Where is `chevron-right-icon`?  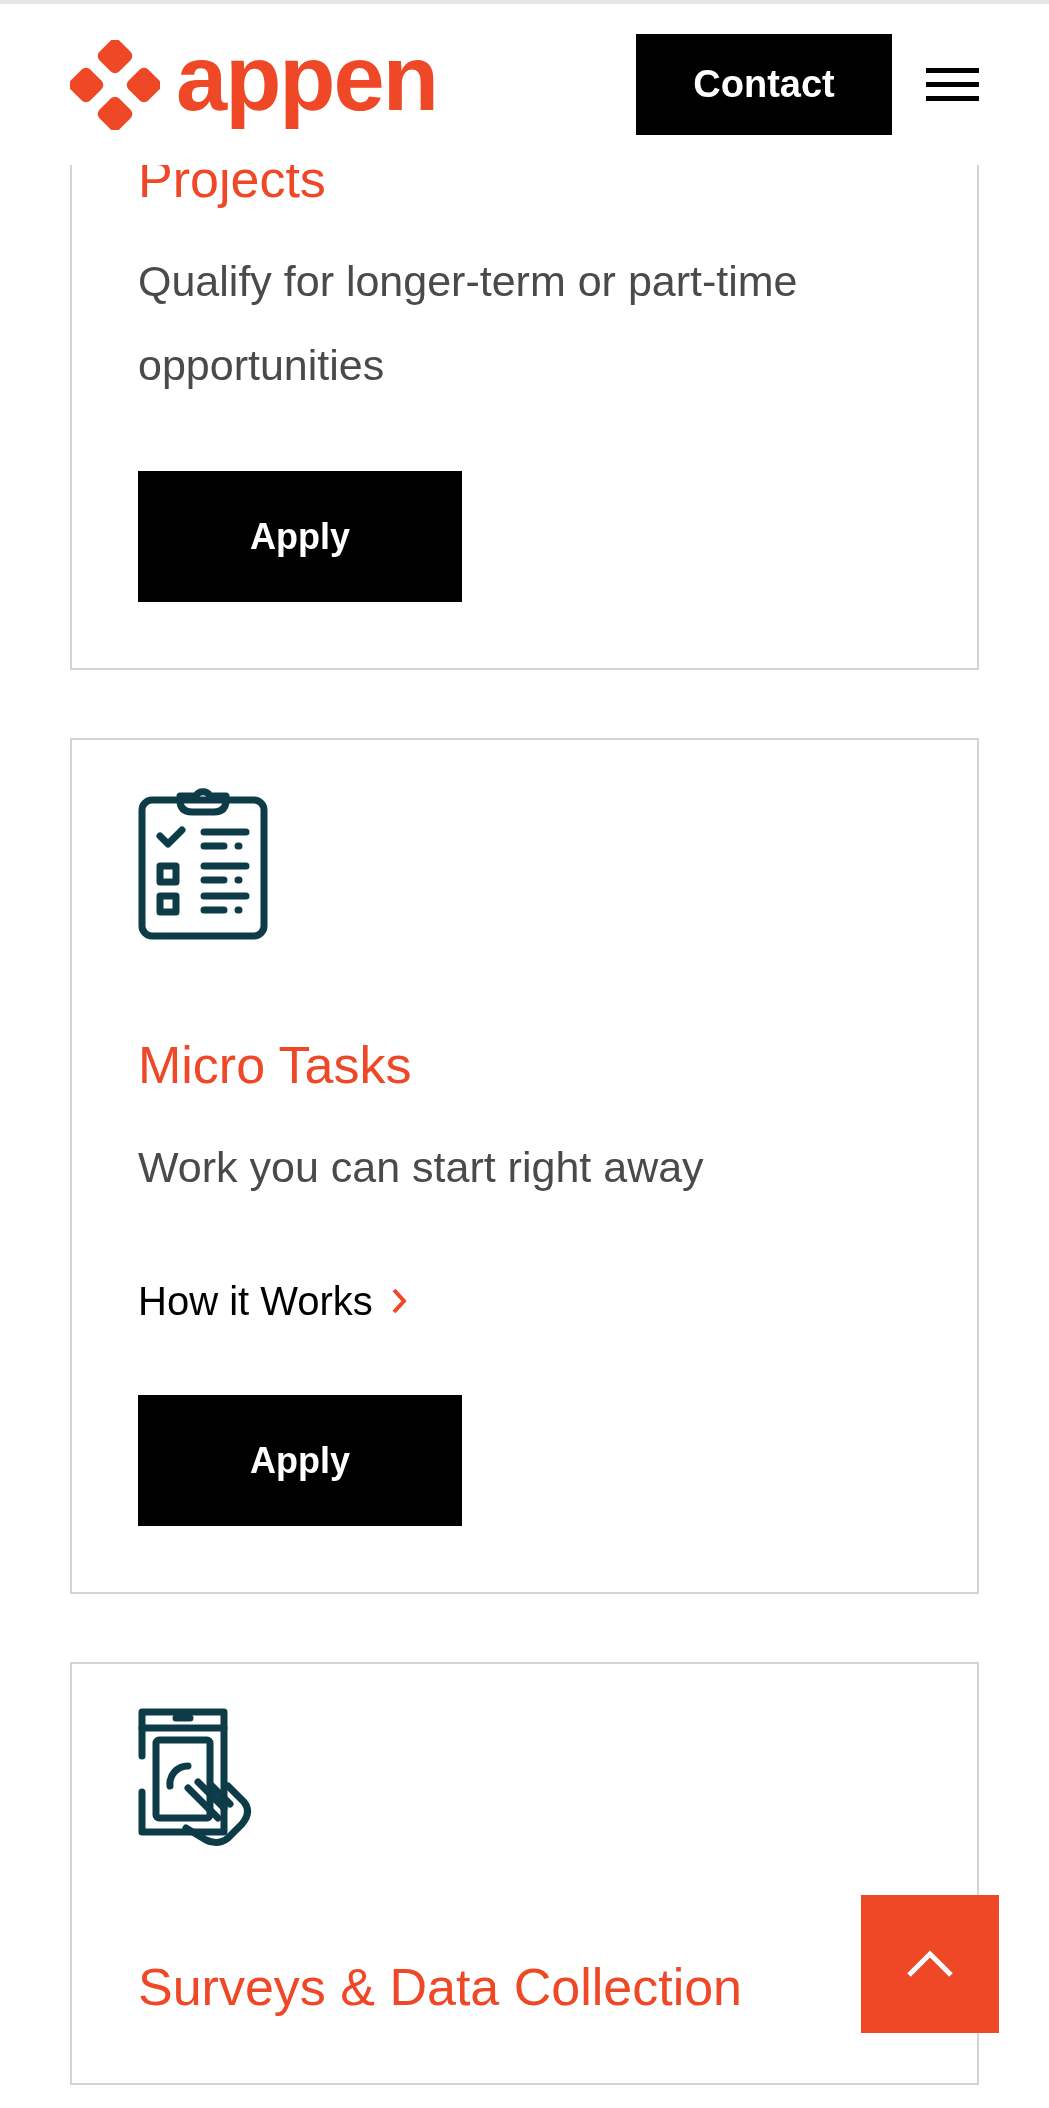
chevron-right-icon is located at coordinates (398, 1301).